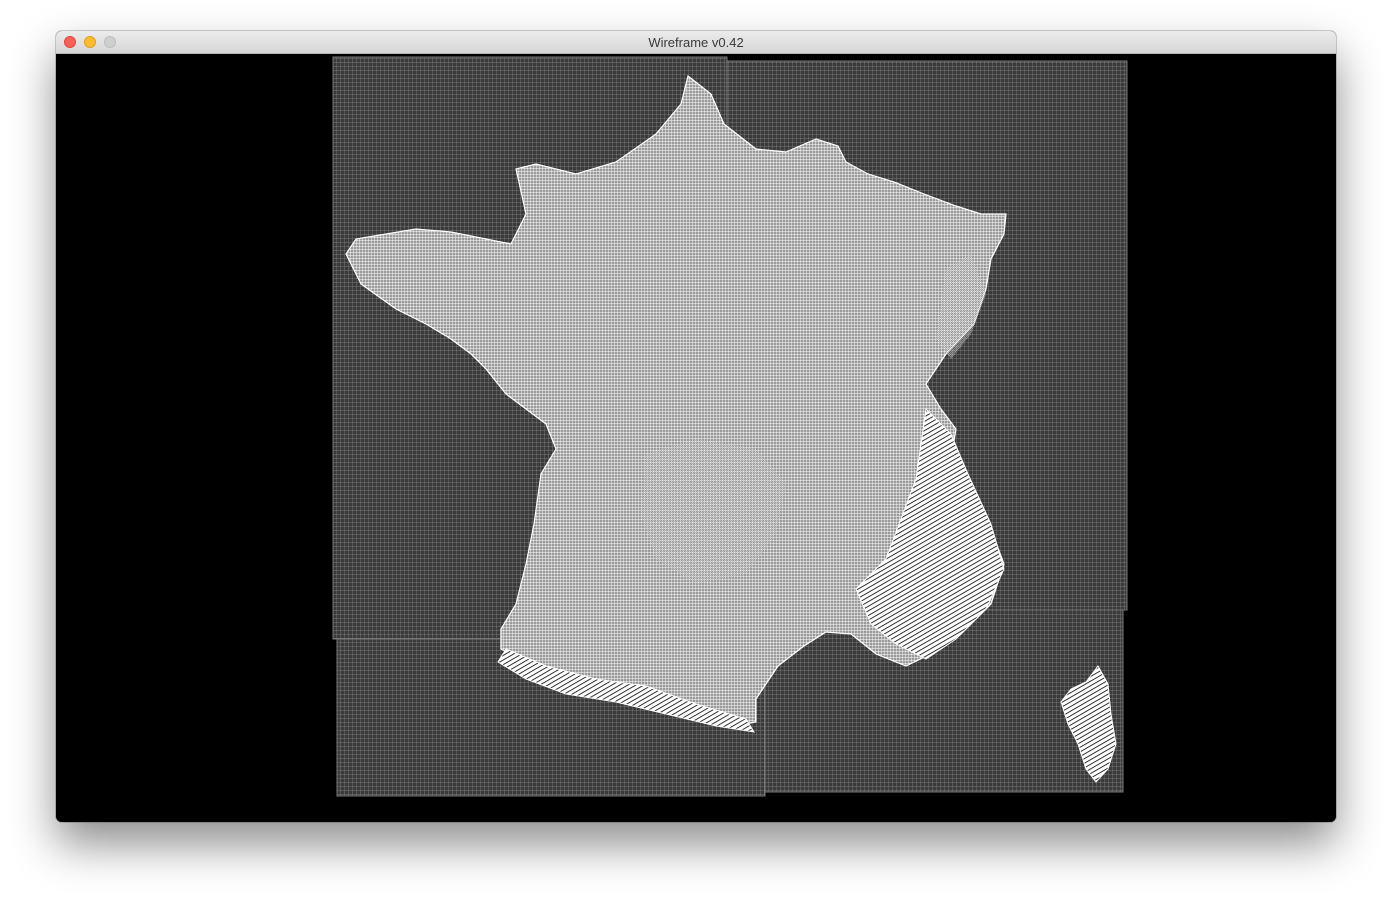 The image size is (1392, 902). I want to click on window-title: Wireframe v0.42, so click(696, 42).